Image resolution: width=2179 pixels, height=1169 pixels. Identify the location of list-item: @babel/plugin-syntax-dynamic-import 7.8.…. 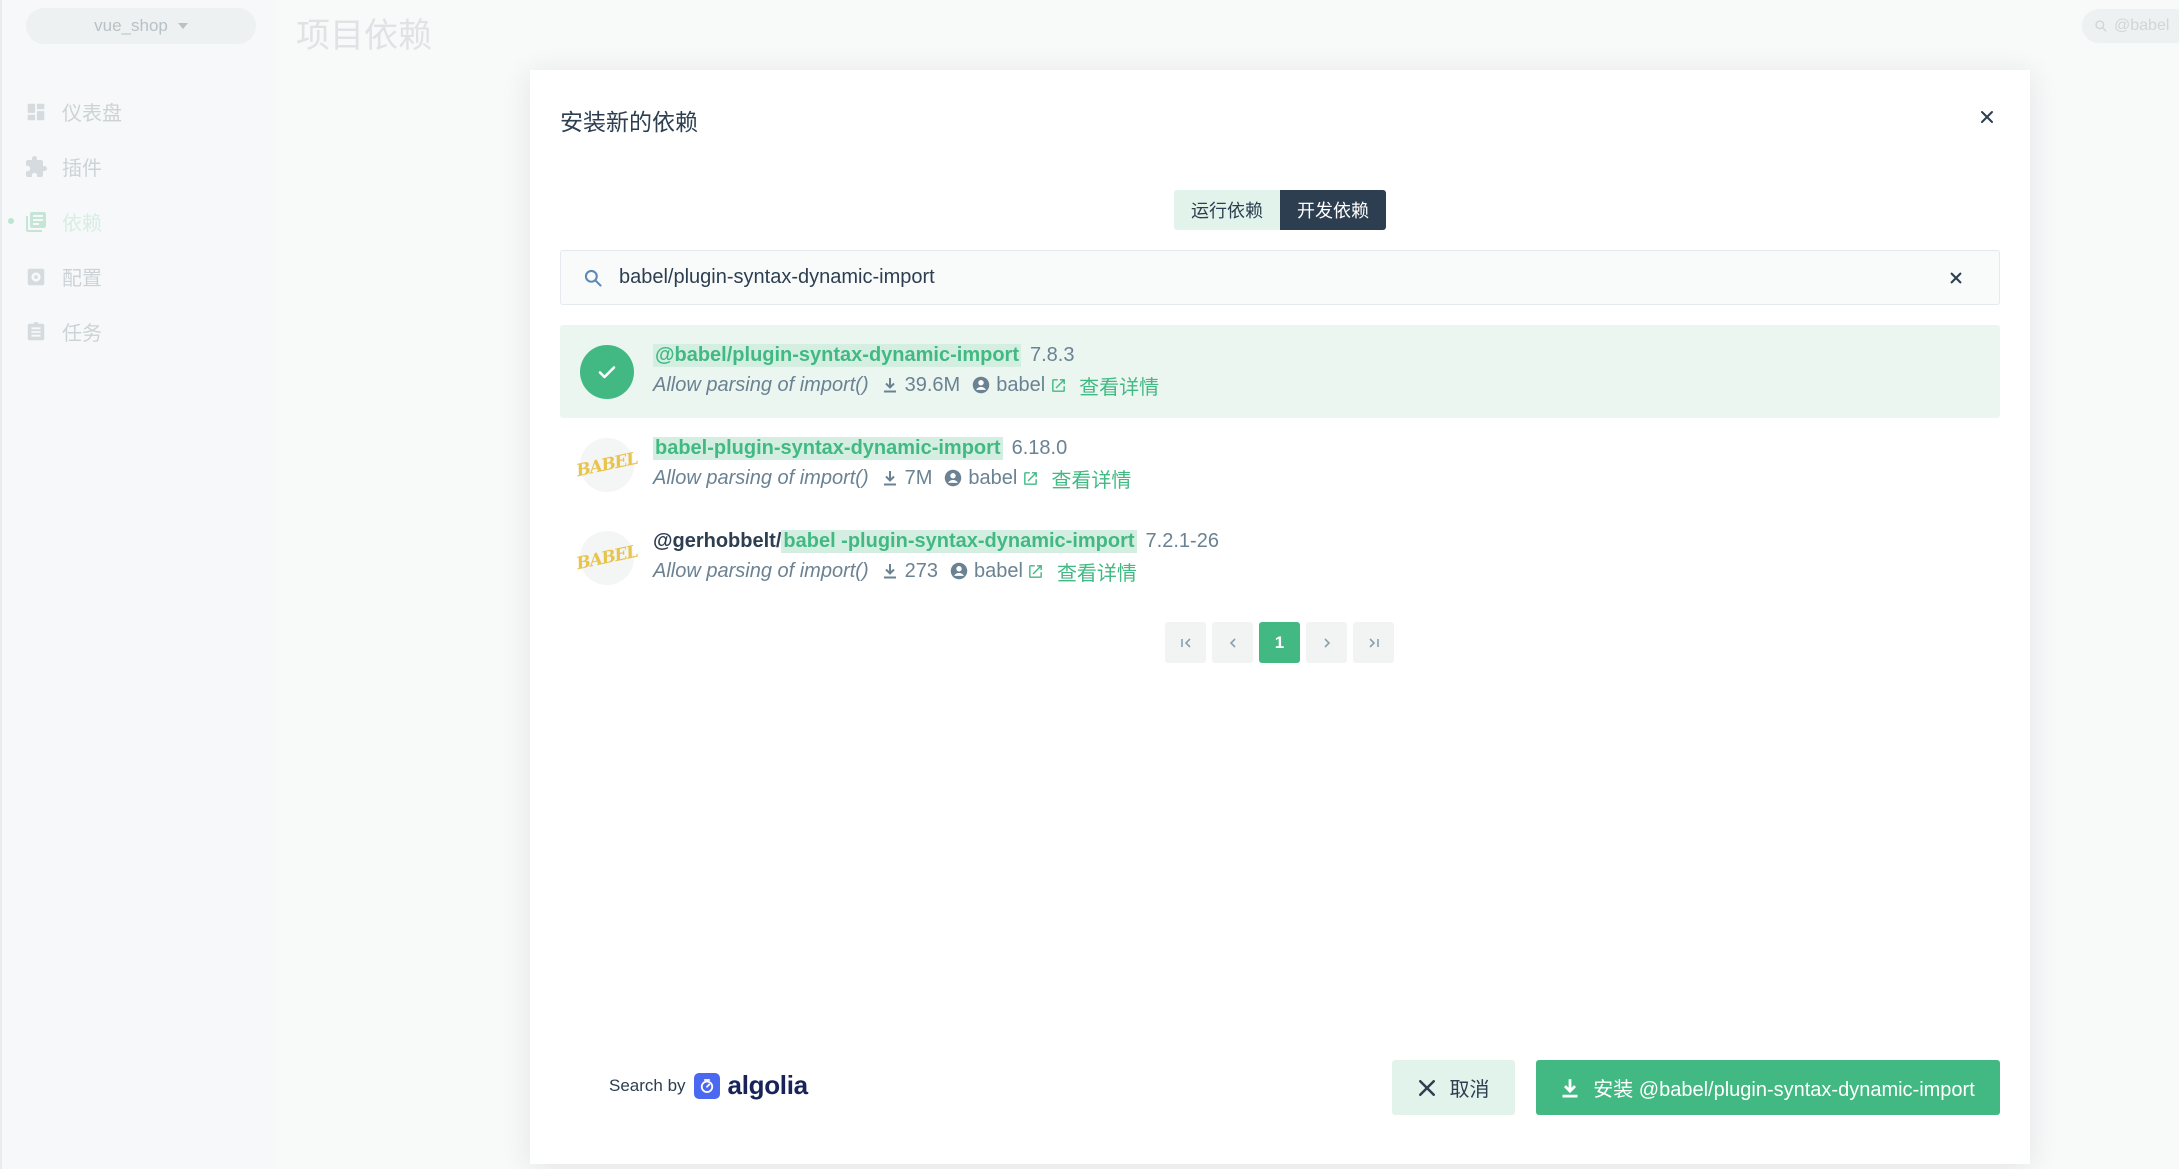
(1280, 371).